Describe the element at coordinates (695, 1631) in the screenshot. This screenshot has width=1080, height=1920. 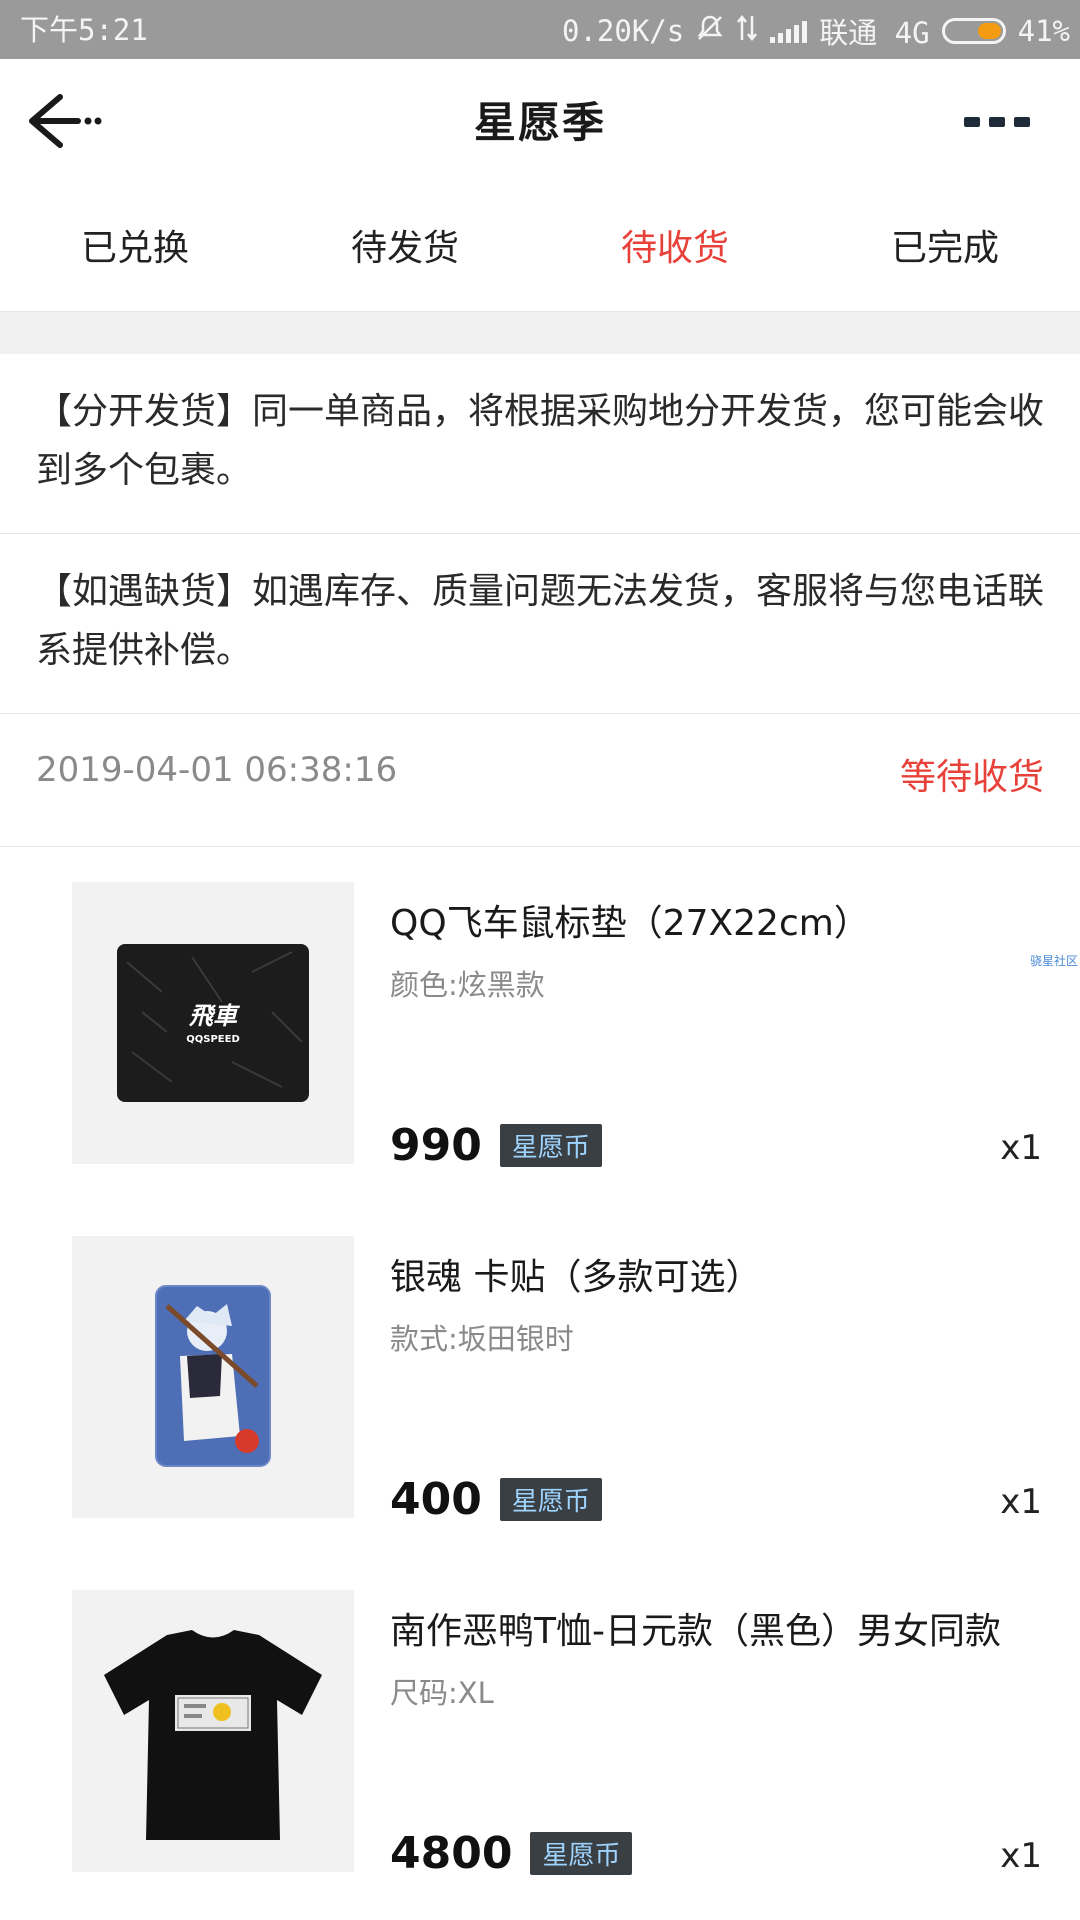
I see `item-title: 南作恶鸭T恤-日元款（黑色）男女同款` at that location.